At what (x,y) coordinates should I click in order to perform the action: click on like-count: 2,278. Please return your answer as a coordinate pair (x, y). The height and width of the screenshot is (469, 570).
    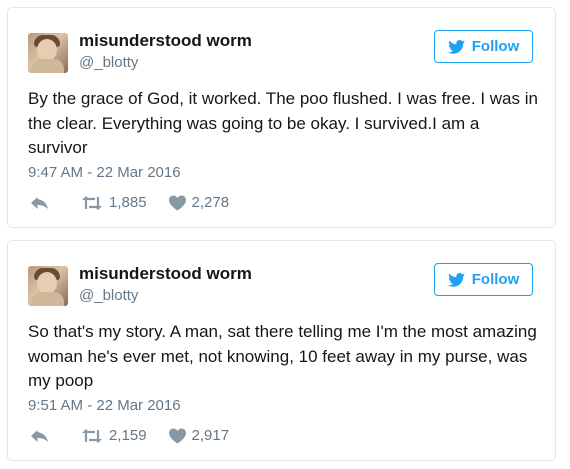
    Looking at the image, I should click on (210, 202).